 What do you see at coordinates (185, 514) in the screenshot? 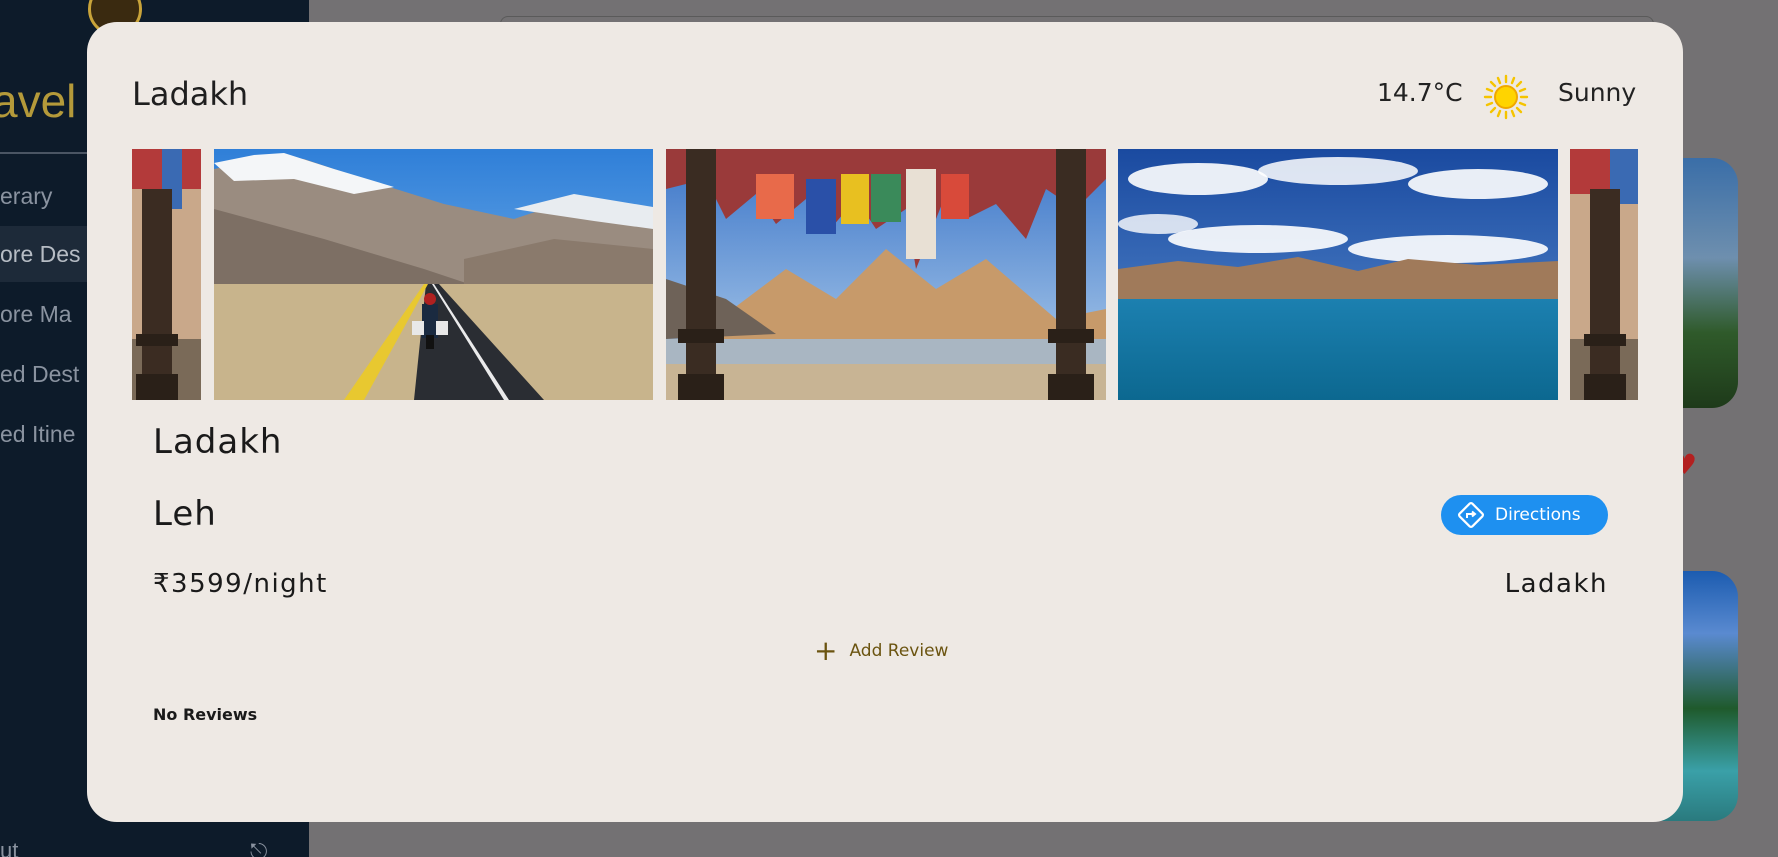
I see `city-name: Leh` at bounding box center [185, 514].